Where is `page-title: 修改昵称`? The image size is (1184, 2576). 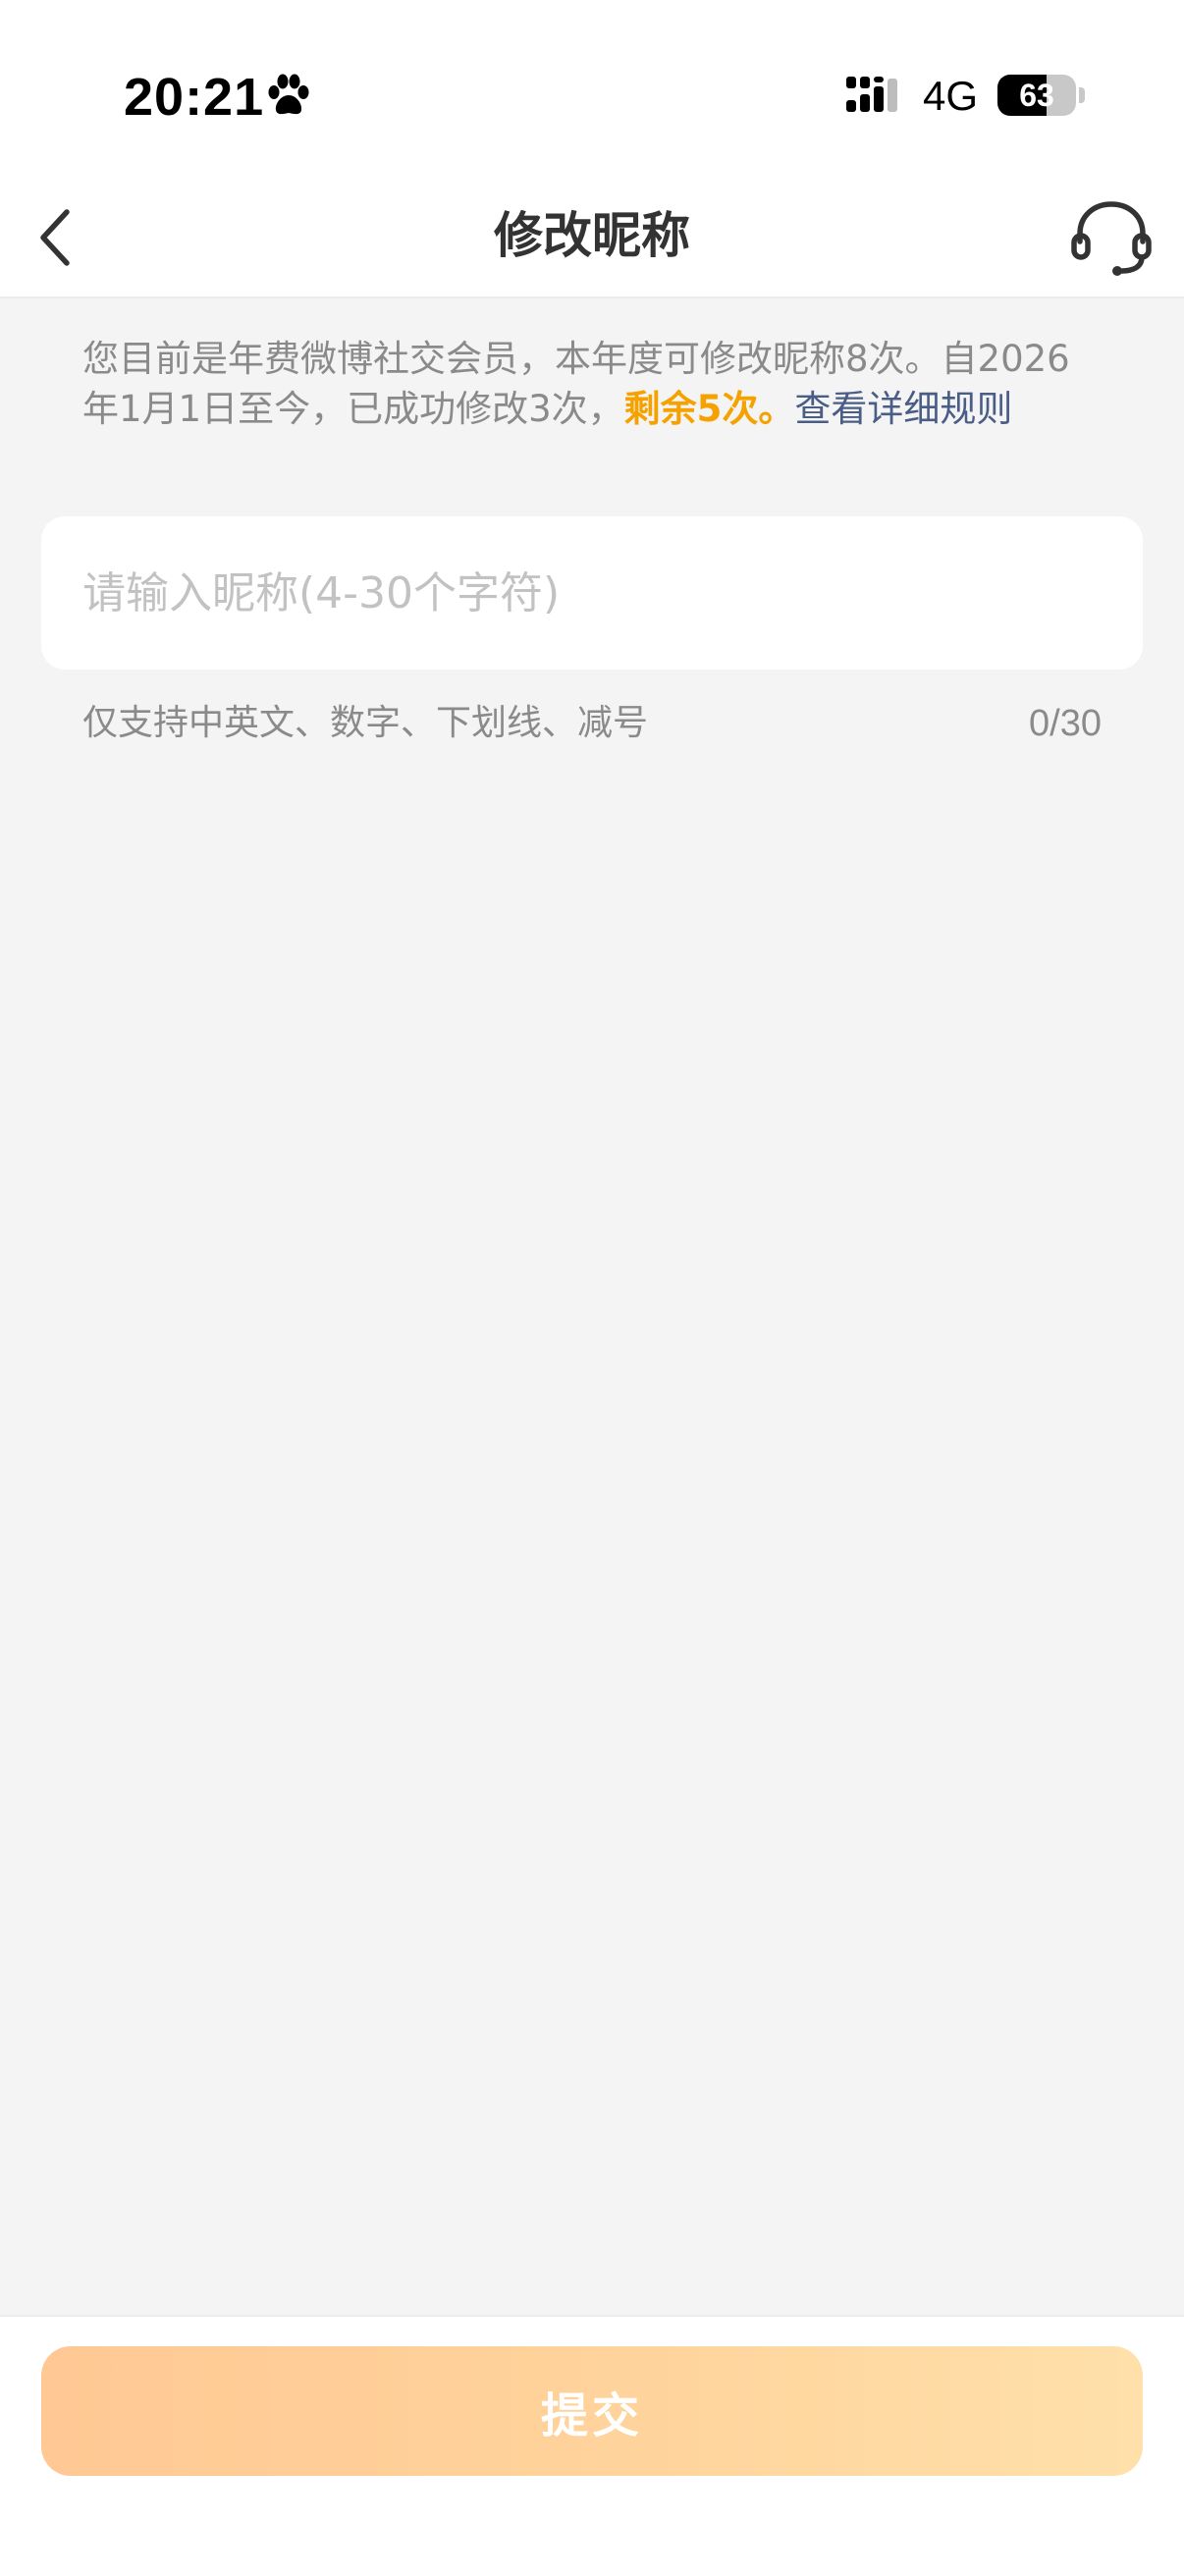 page-title: 修改昵称 is located at coordinates (592, 235).